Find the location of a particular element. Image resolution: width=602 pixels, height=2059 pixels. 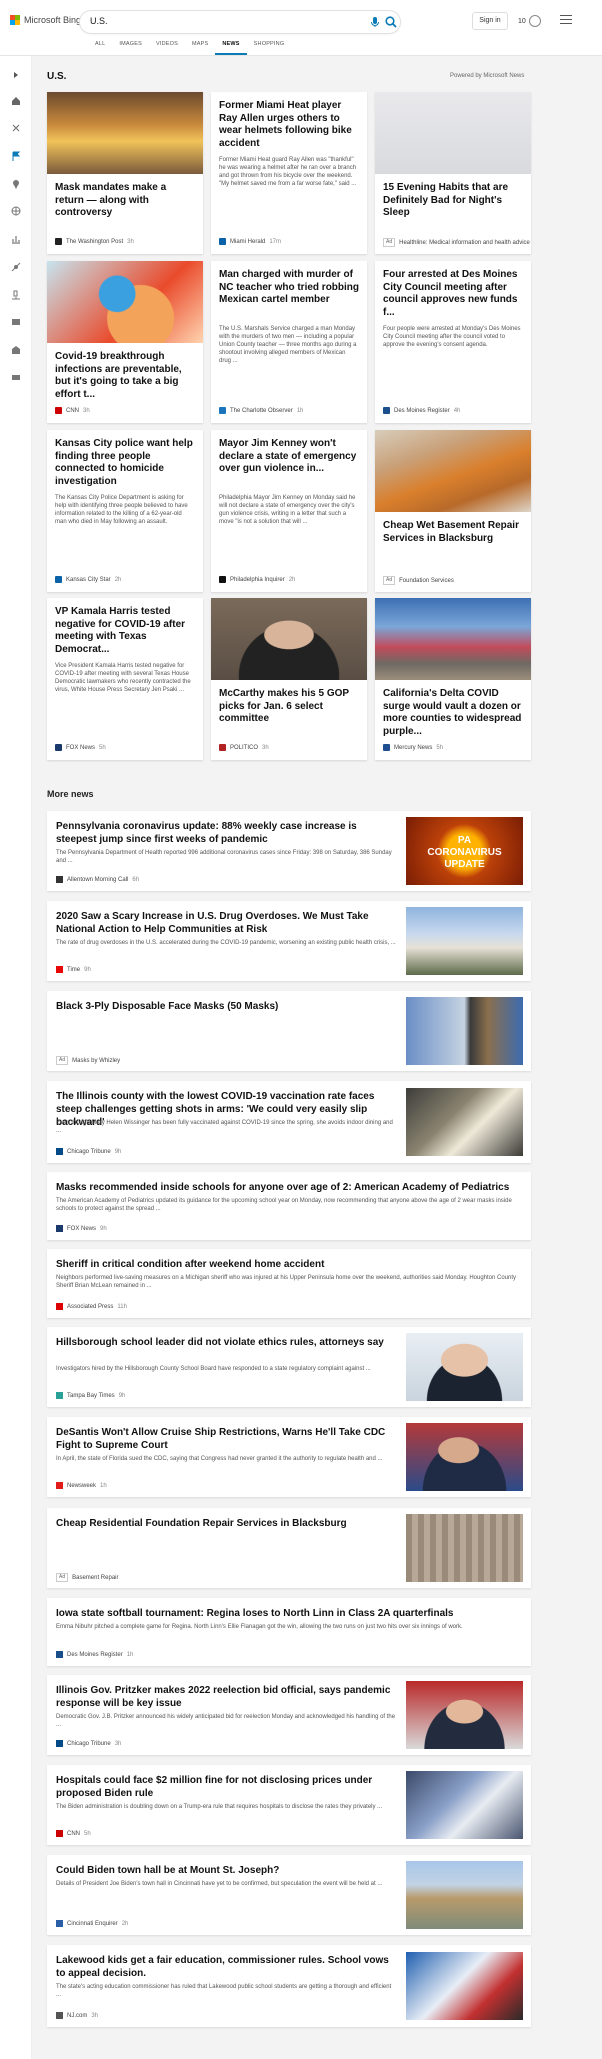

news-source: CNN 5h is located at coordinates (73, 1833).